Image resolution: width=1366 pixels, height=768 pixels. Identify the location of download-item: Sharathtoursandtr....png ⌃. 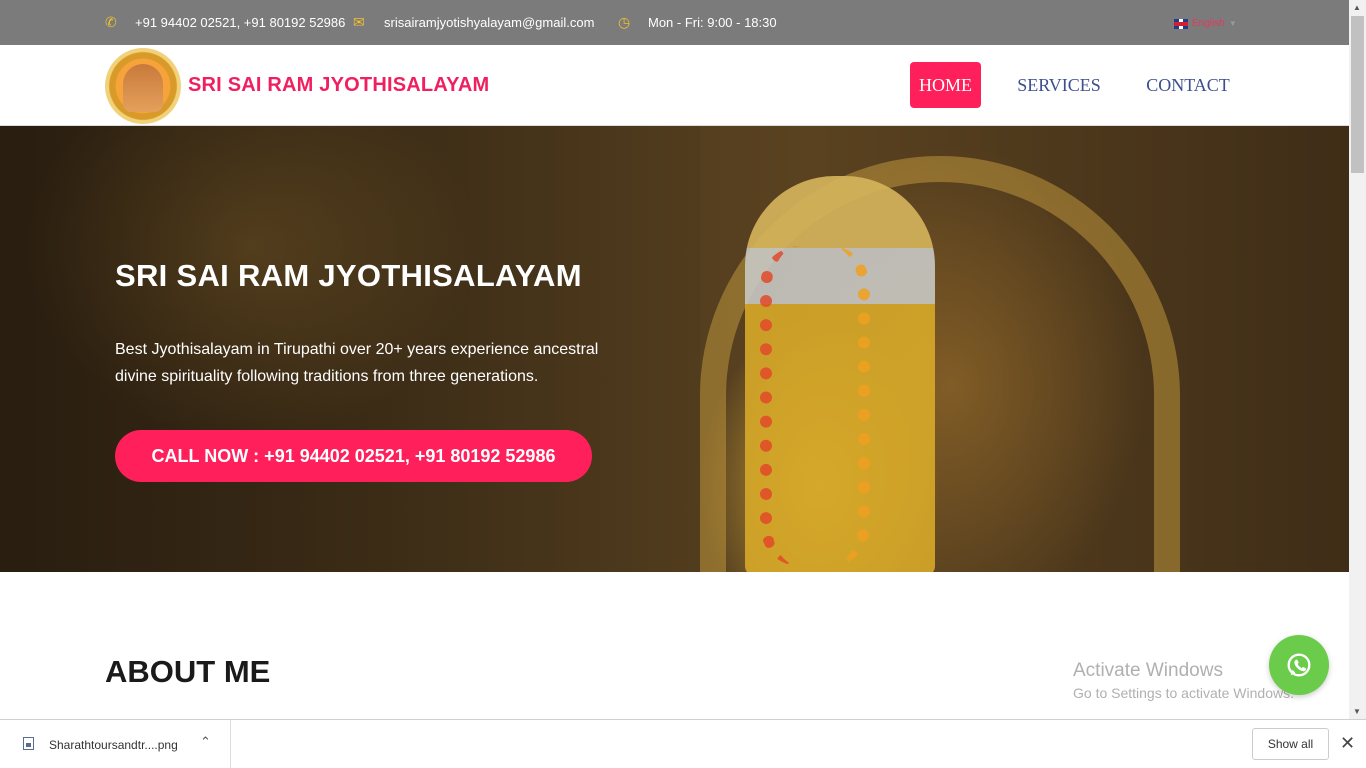
(115, 744).